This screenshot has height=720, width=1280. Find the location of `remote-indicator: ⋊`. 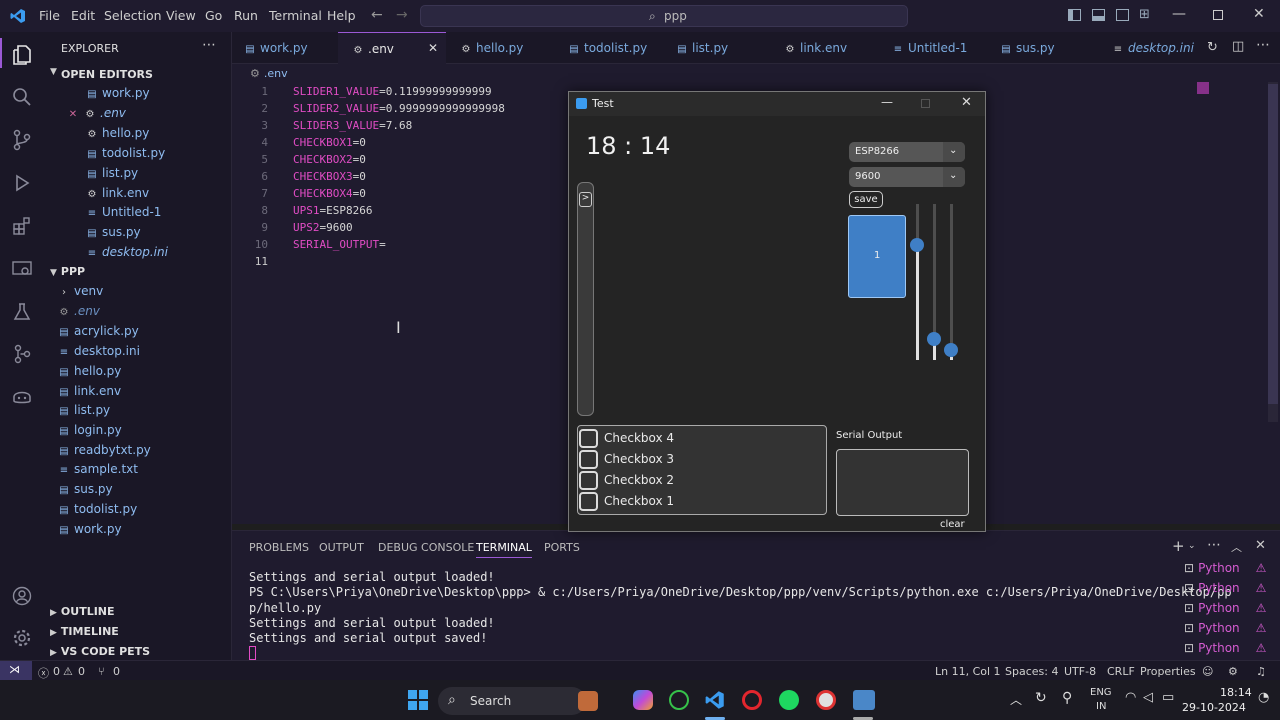

remote-indicator: ⋊ is located at coordinates (16, 670).